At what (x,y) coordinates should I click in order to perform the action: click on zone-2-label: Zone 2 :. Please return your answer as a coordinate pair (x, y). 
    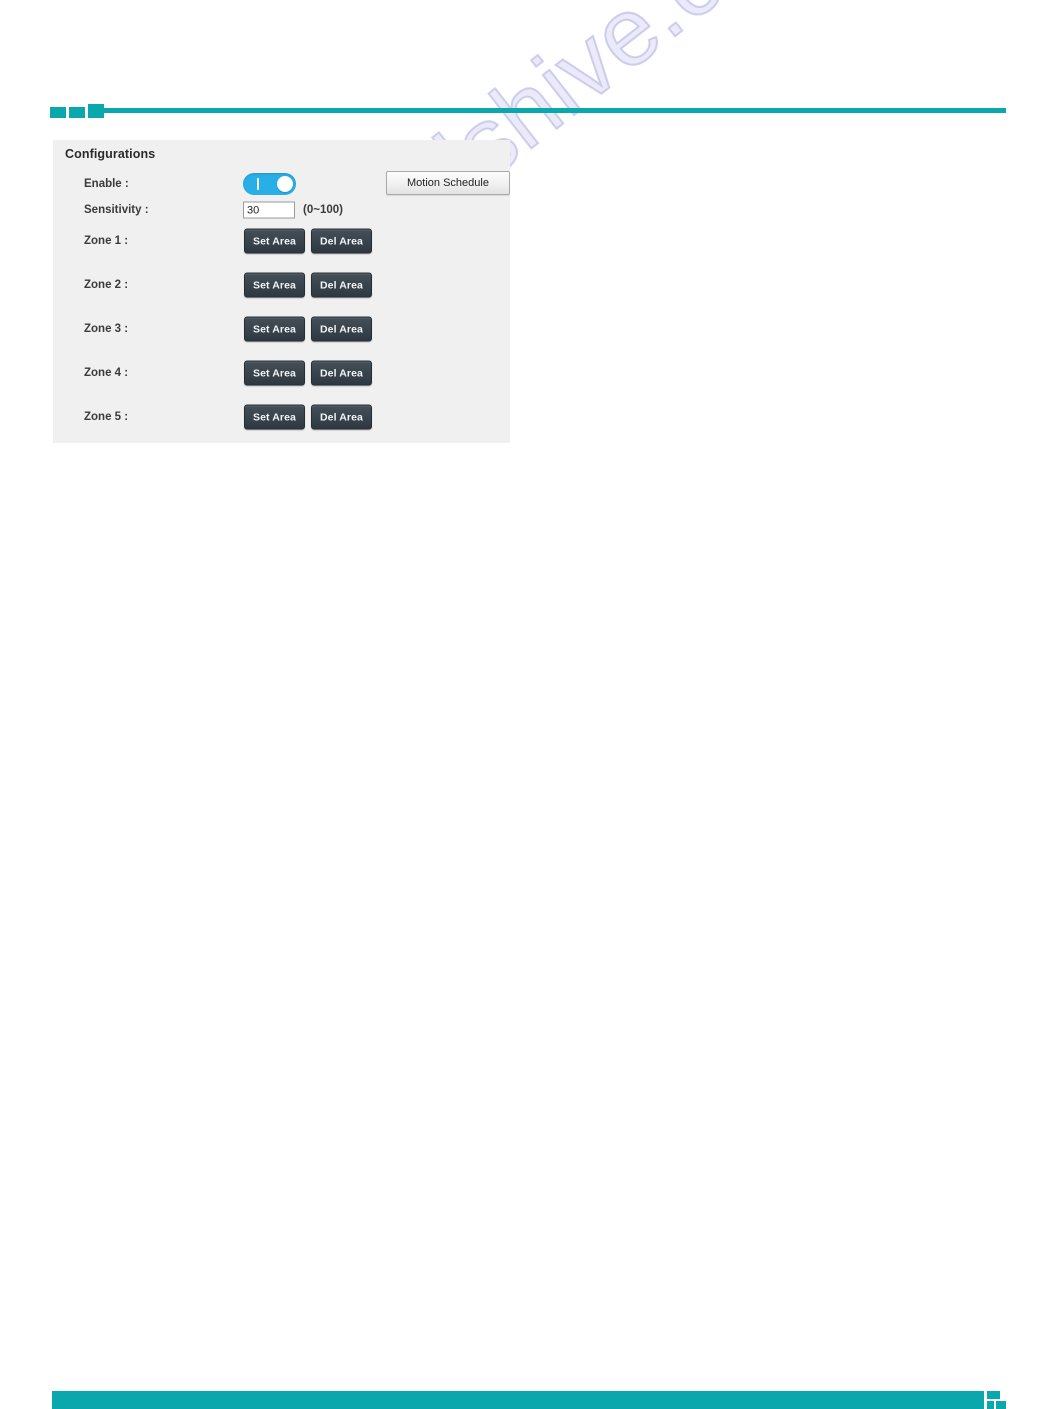
    Looking at the image, I should click on (106, 285).